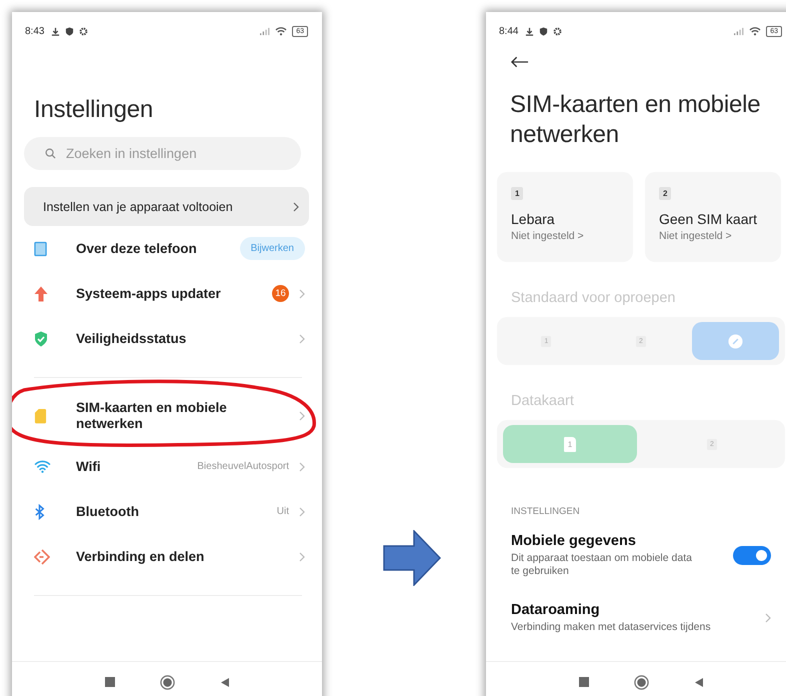  I want to click on settings-row: Mobiele gegevens Dit apparaat toestaan om mobiele data te gebruiken, so click(641, 555).